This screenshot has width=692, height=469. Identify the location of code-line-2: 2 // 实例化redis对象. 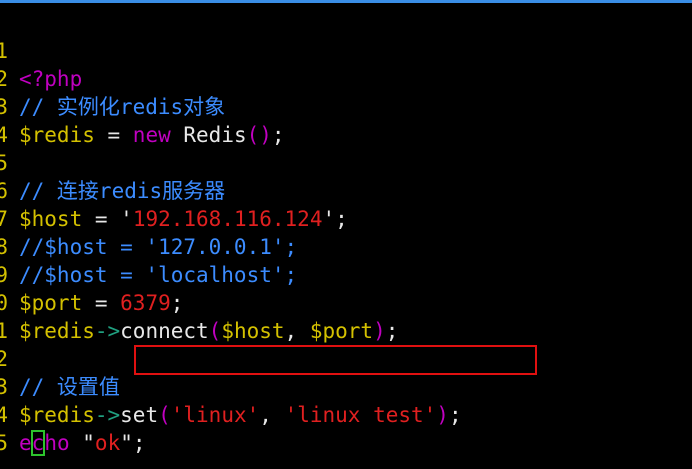
(112, 78).